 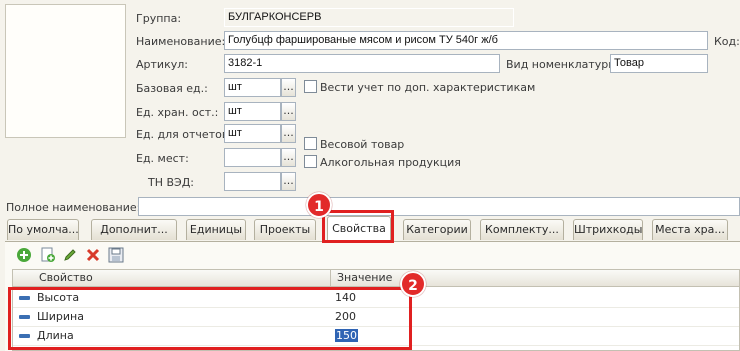 What do you see at coordinates (608, 229) in the screenshot?
I see `tab-barcodes: Штрихкоды` at bounding box center [608, 229].